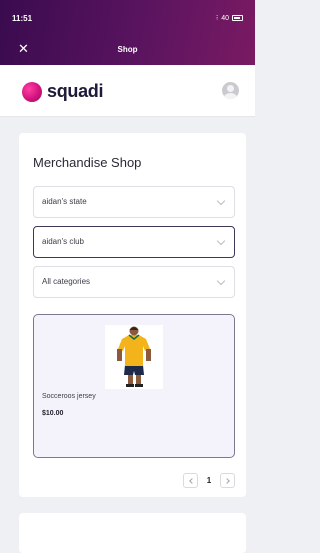  I want to click on squadi-logo: squadi, so click(63, 91).